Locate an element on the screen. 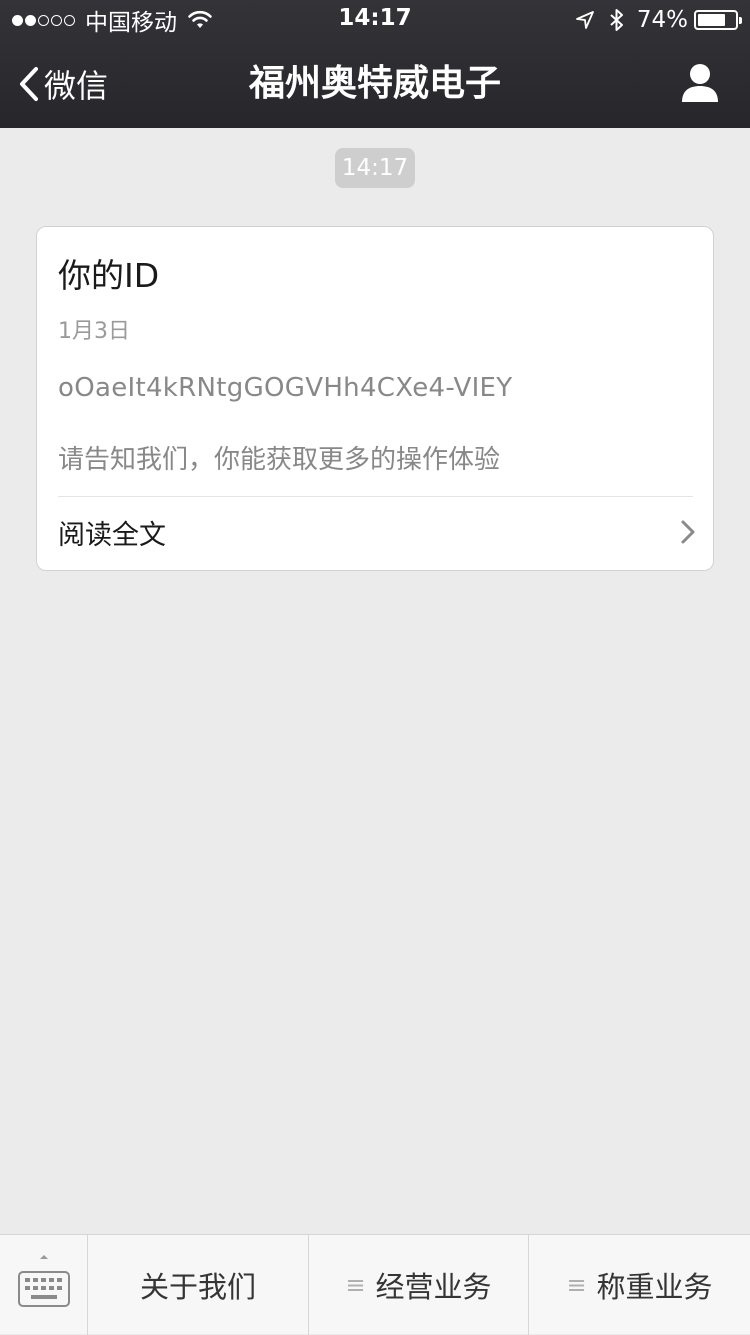  battery-icon is located at coordinates (718, 20).